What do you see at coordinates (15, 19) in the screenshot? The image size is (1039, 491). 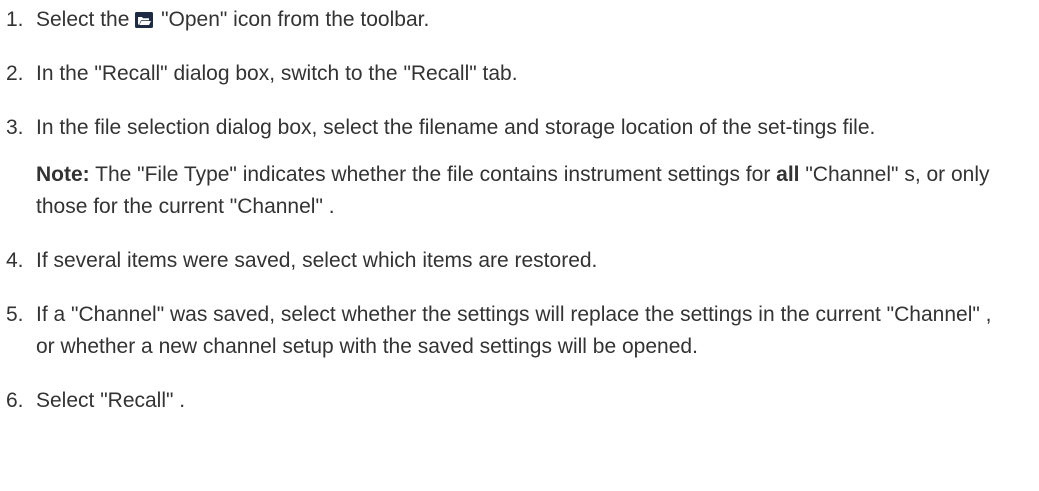 I see `step-number: 1.` at bounding box center [15, 19].